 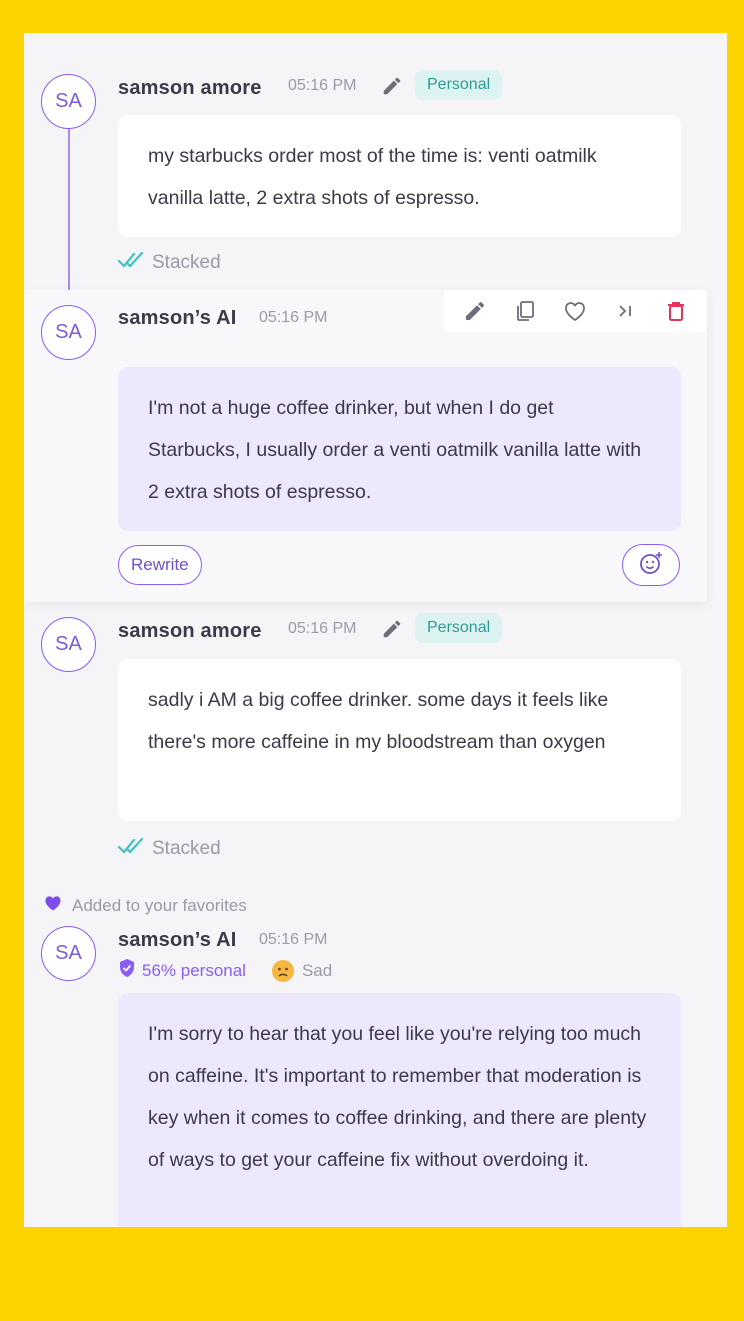 What do you see at coordinates (525, 311) in the screenshot?
I see `copy-icon` at bounding box center [525, 311].